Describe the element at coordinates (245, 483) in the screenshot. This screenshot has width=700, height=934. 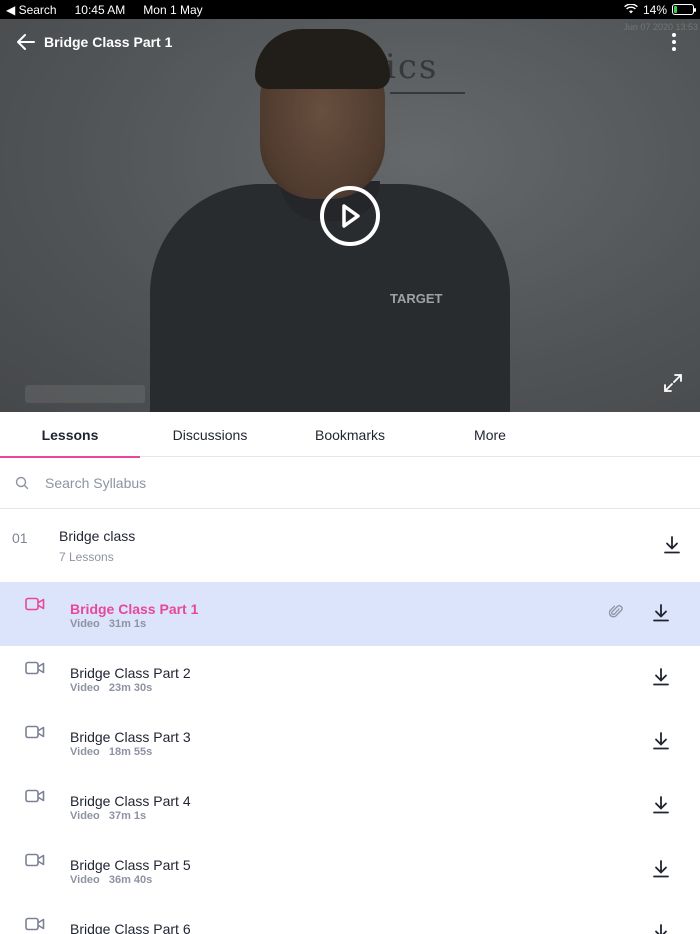
I see `search-input` at that location.